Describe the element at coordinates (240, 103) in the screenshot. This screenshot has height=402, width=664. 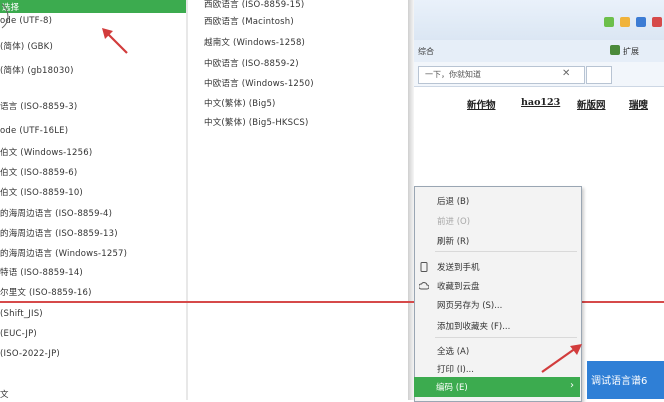
I see `encoding-item: 中文(繁体) (Big5)` at that location.